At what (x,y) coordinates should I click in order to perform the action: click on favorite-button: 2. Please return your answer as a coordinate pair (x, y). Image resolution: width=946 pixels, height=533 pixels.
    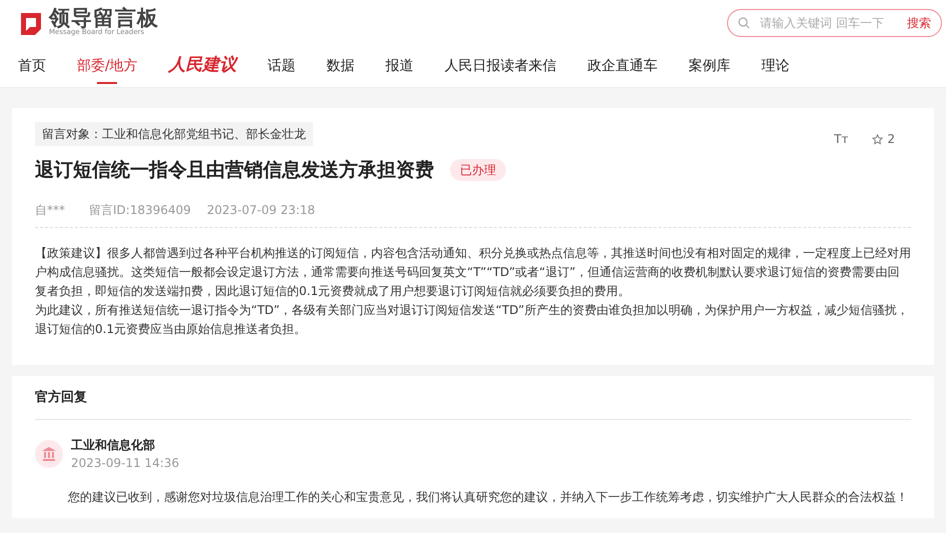
    Looking at the image, I should click on (883, 139).